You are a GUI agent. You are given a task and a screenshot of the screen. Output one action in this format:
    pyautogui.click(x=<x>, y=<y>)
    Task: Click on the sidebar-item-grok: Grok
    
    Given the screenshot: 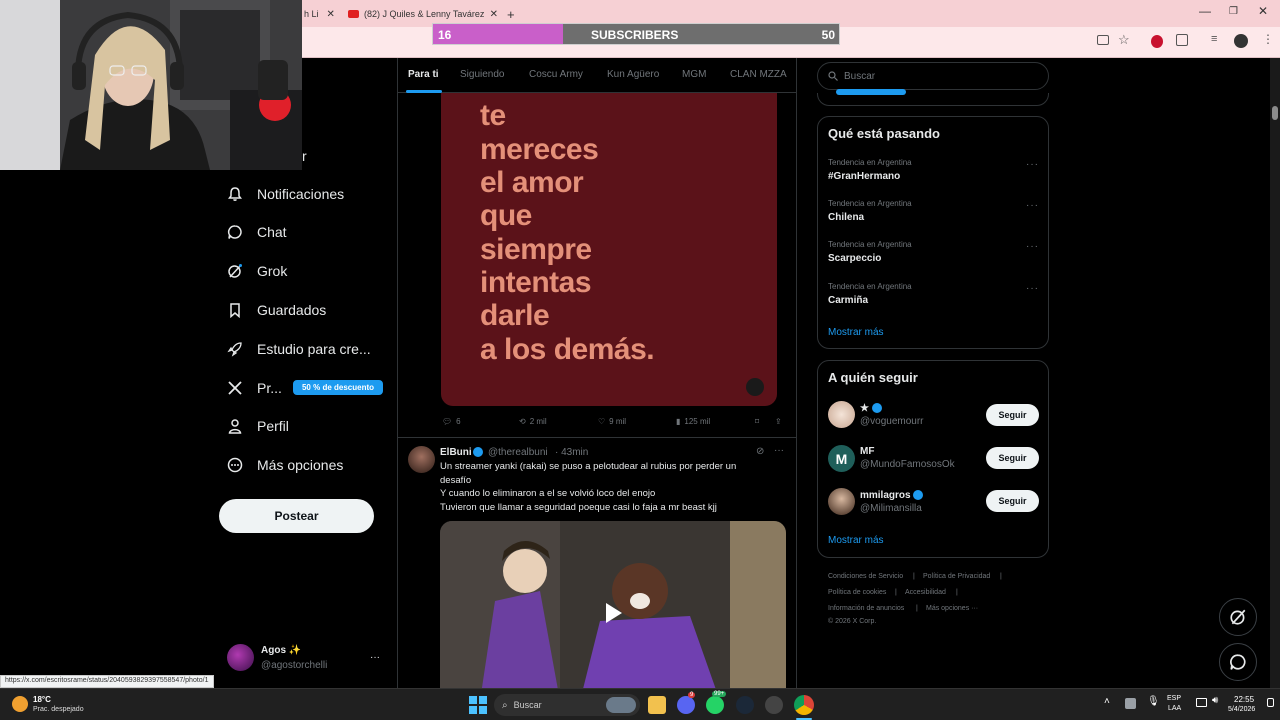 What is the action you would take?
    pyautogui.click(x=256, y=271)
    